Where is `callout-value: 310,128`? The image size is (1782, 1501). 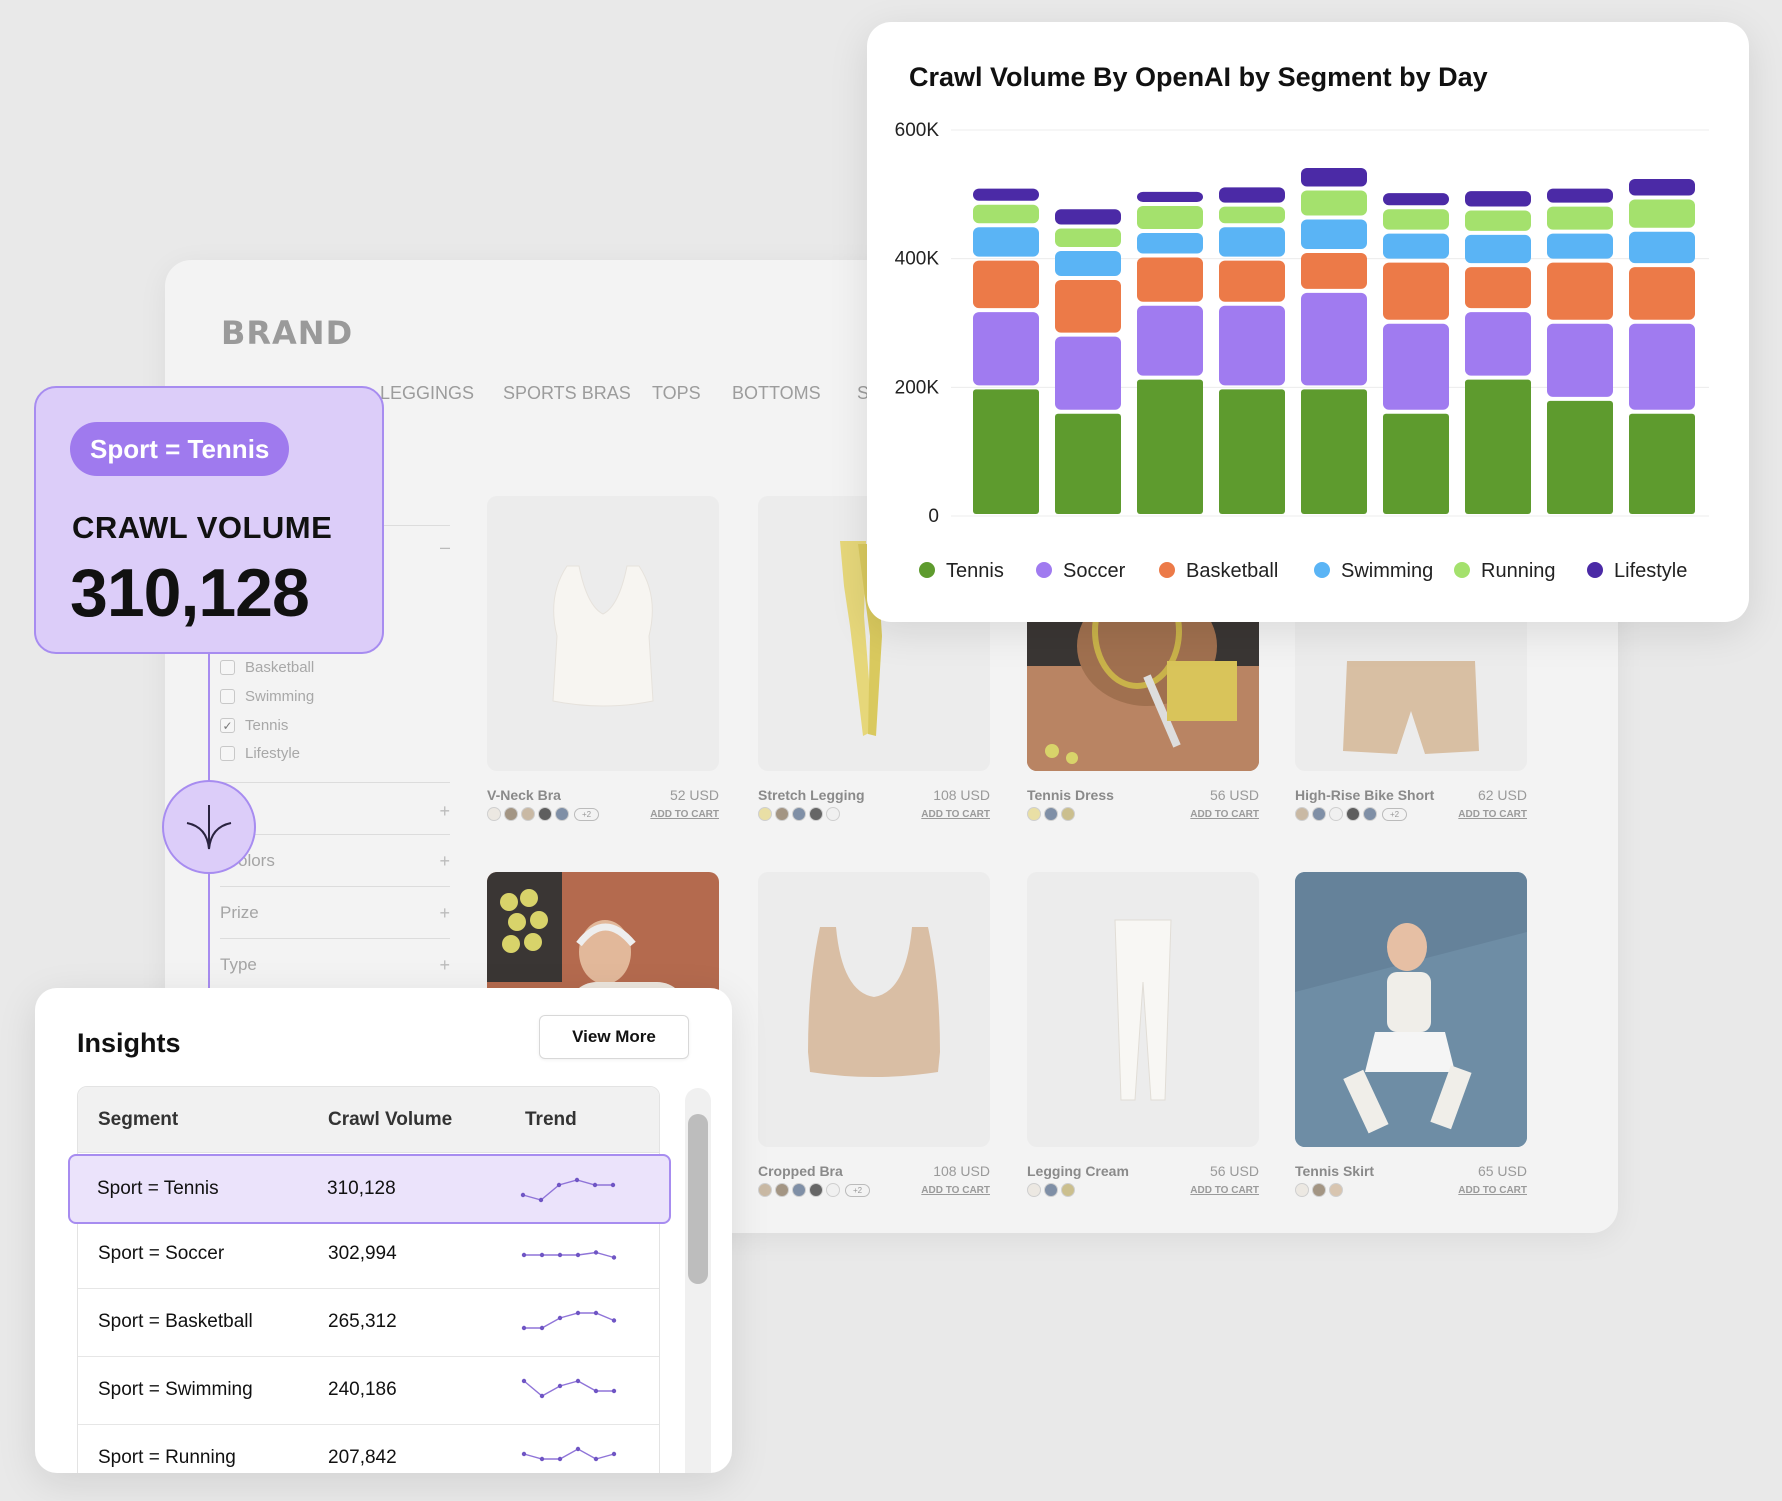 callout-value: 310,128 is located at coordinates (190, 593).